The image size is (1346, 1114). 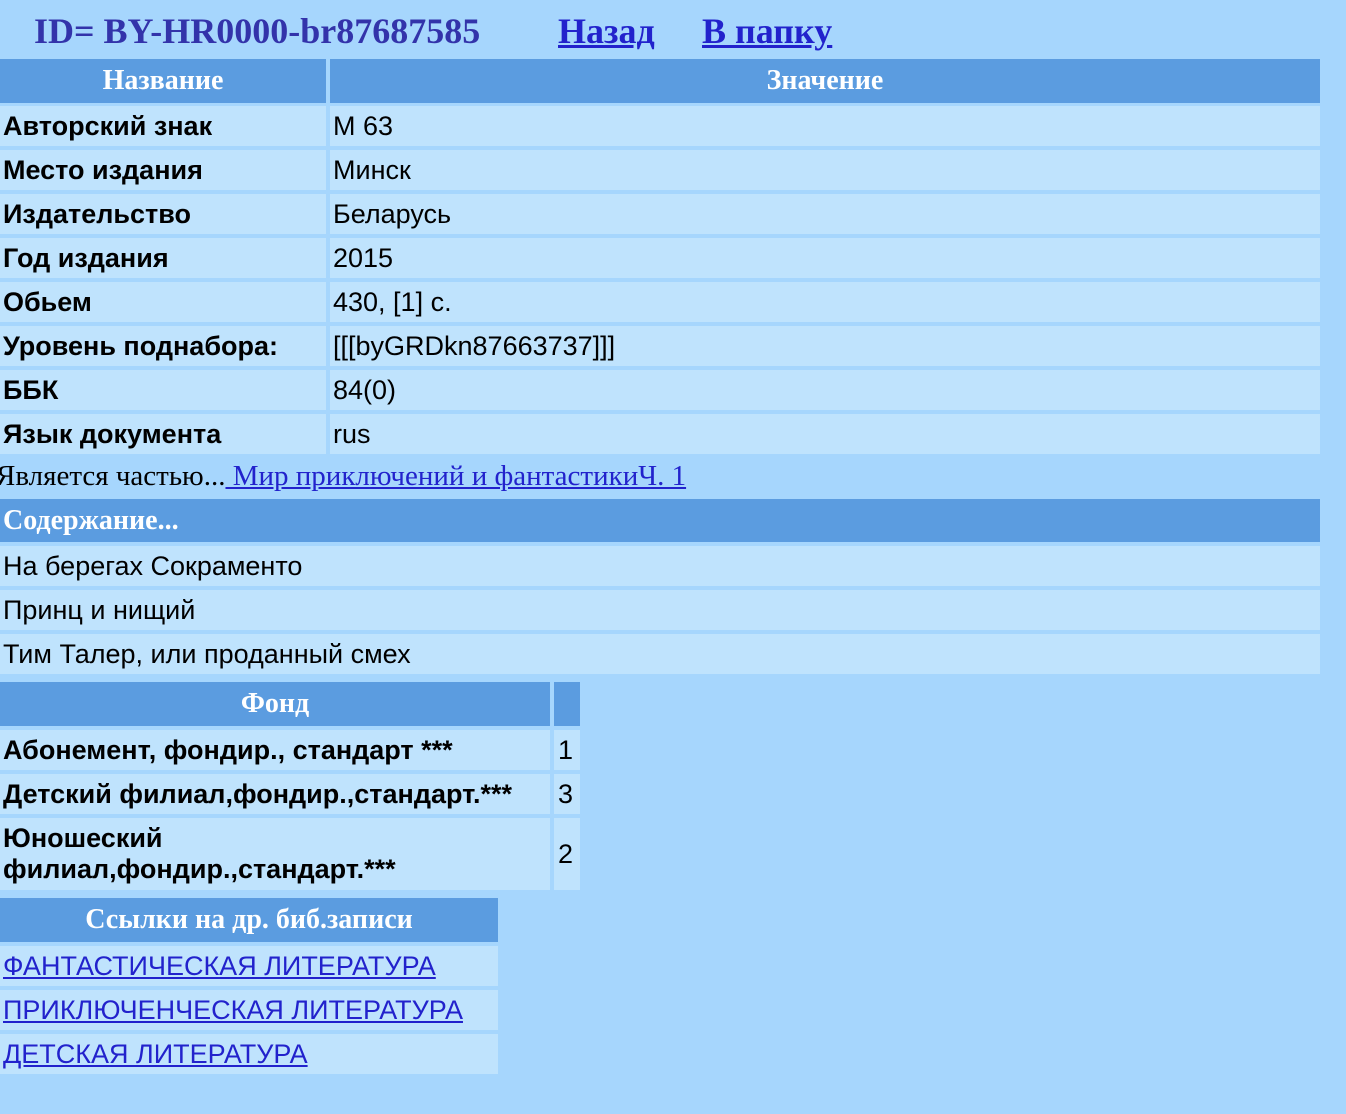 What do you see at coordinates (163, 346) in the screenshot?
I see `field-name: Уровень поднабора:` at bounding box center [163, 346].